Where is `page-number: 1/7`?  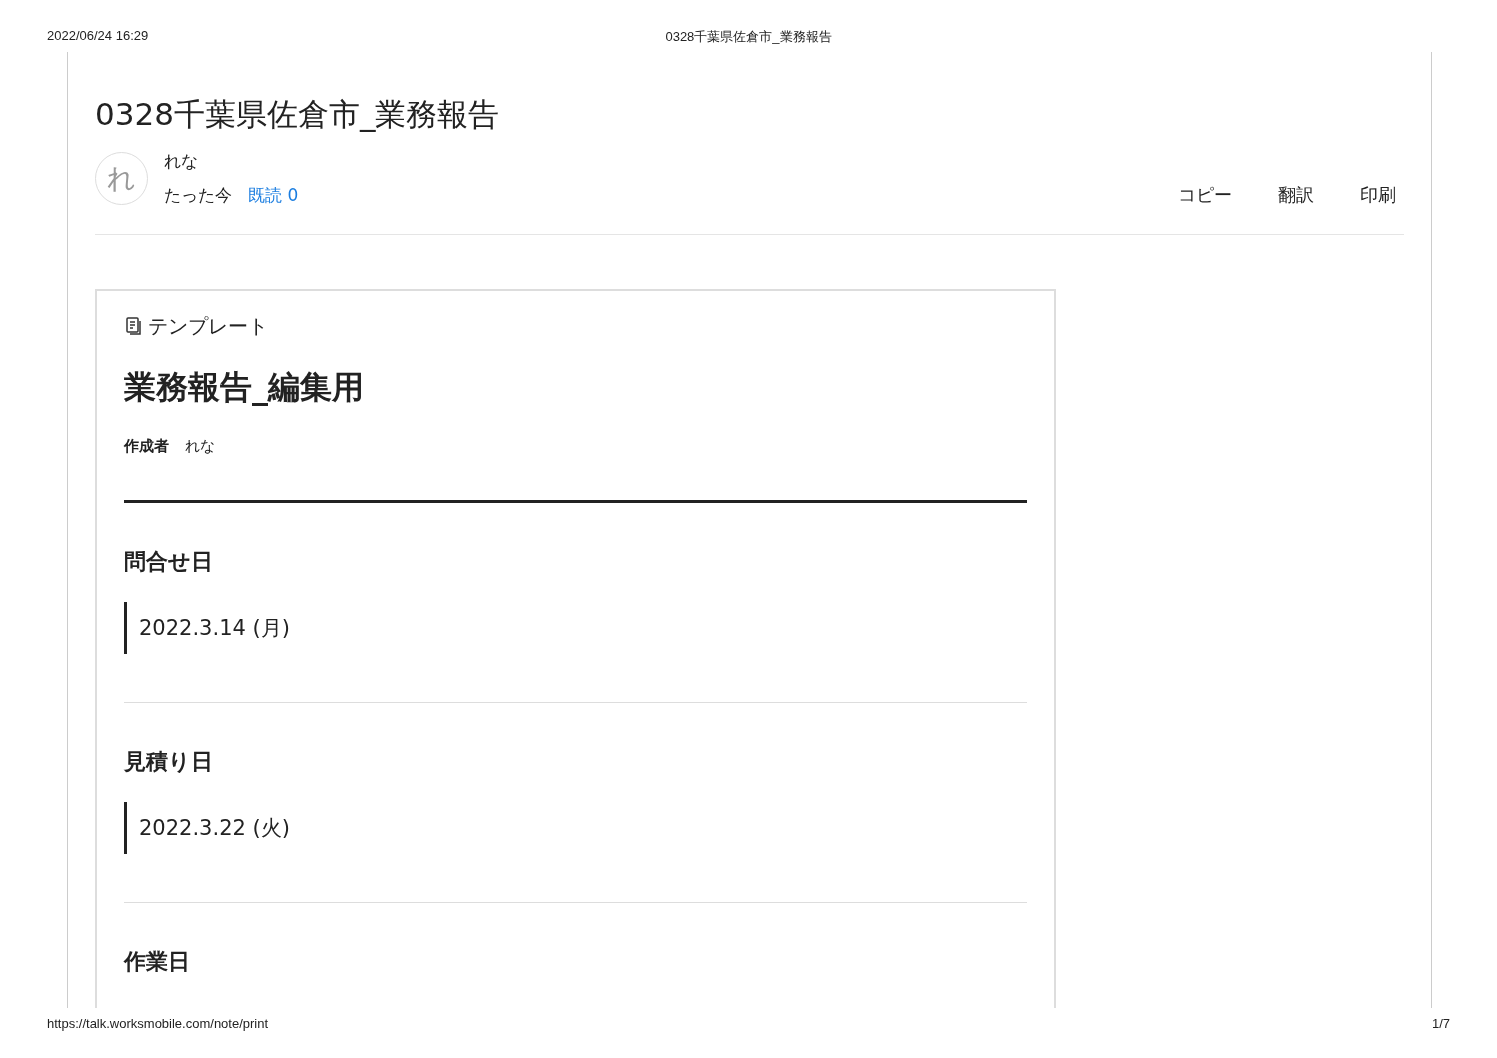 page-number: 1/7 is located at coordinates (1440, 1024).